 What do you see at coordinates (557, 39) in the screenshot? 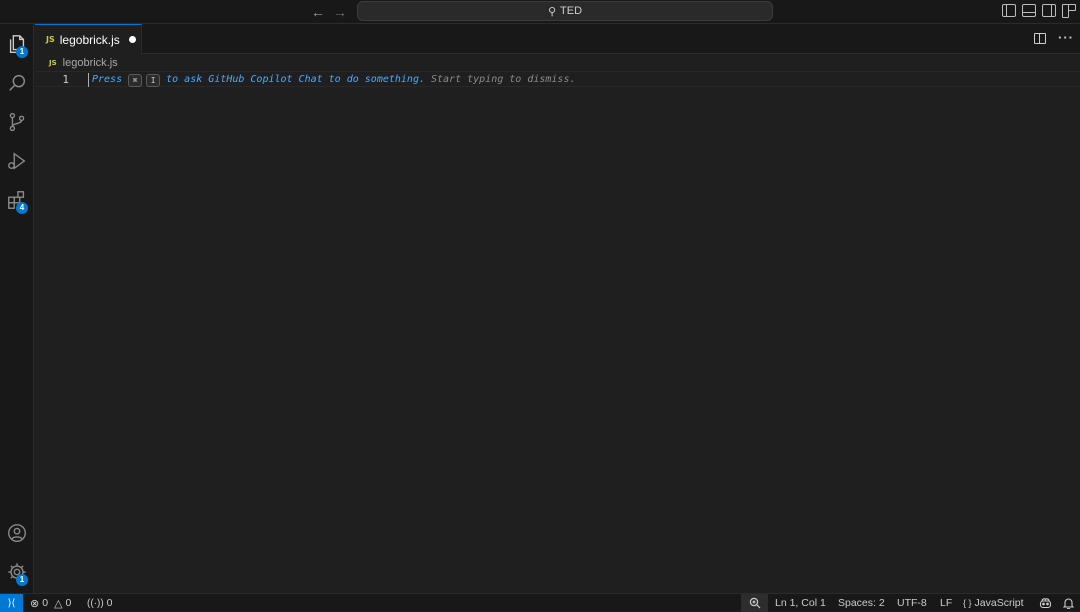
I see `editor-tab-bar: JS legobrick.js ···` at bounding box center [557, 39].